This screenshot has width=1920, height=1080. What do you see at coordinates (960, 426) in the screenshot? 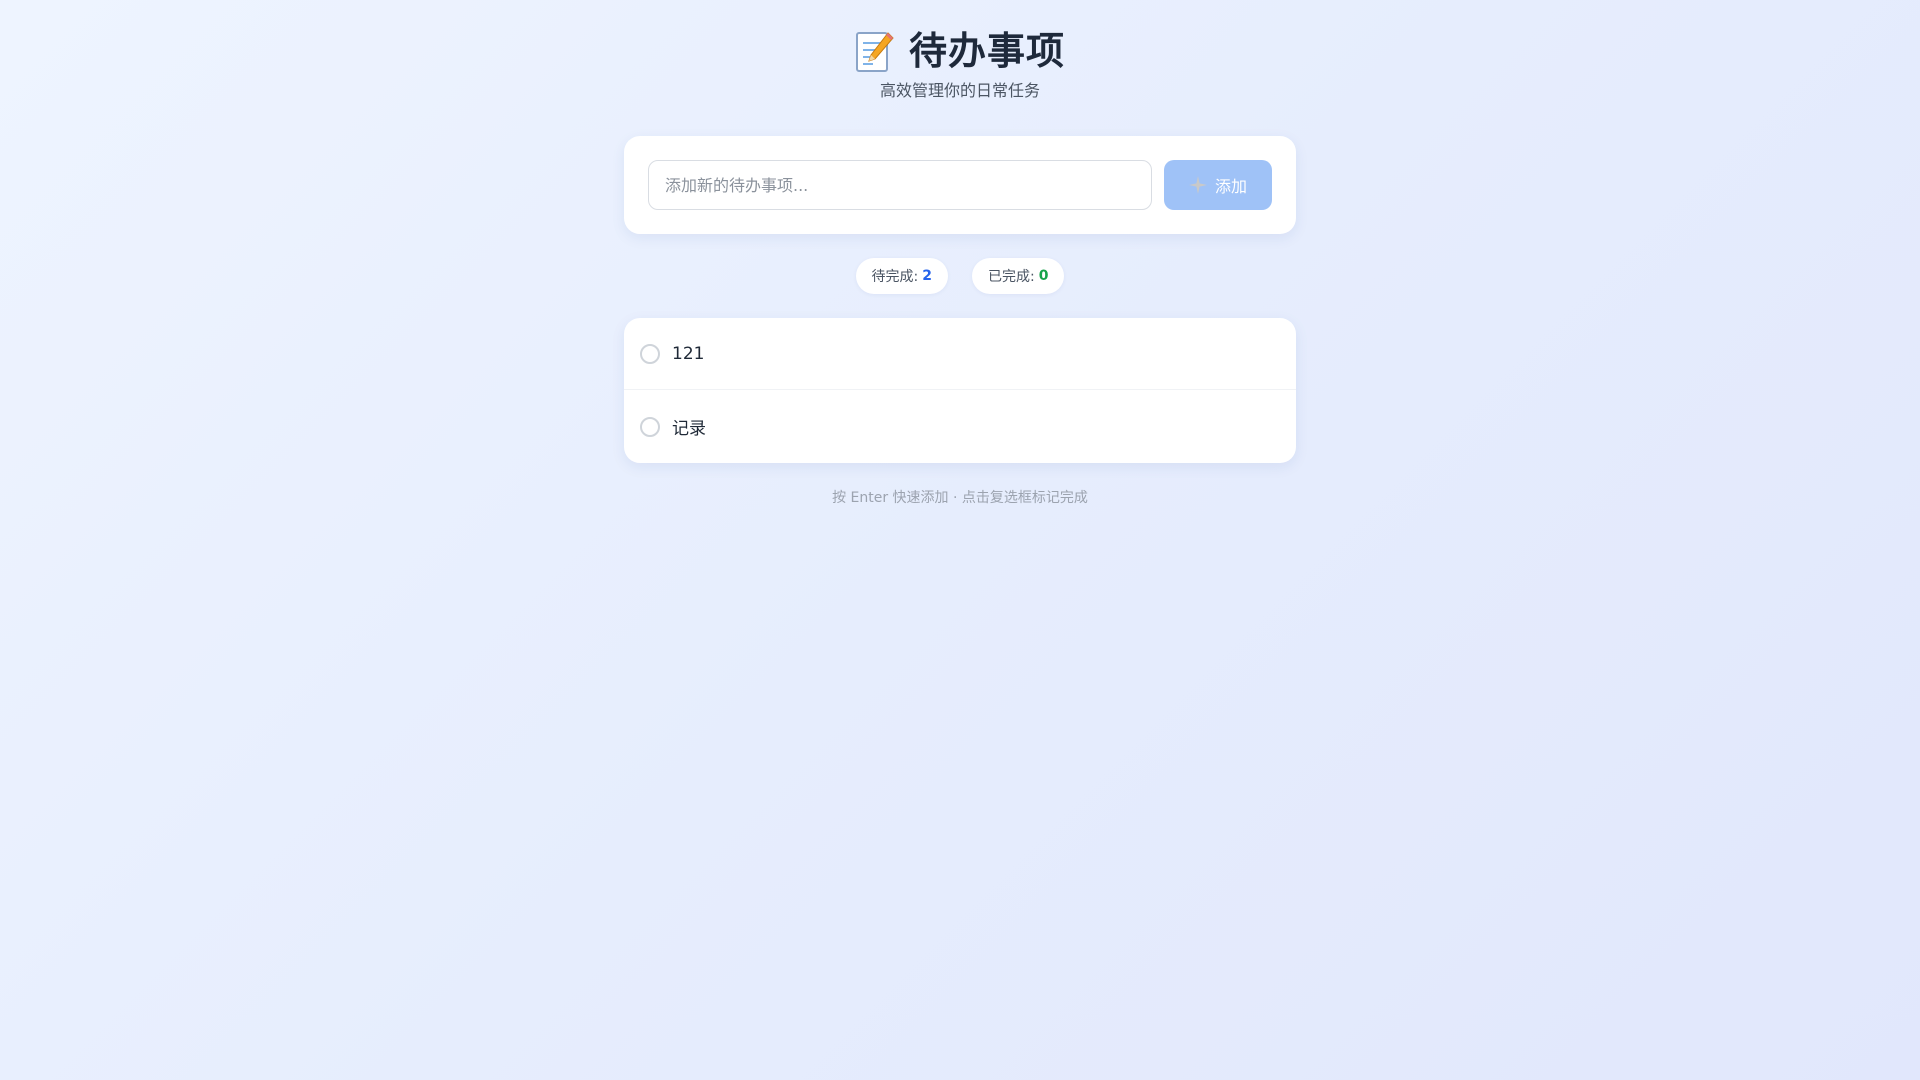
I see `list-item: 记录` at bounding box center [960, 426].